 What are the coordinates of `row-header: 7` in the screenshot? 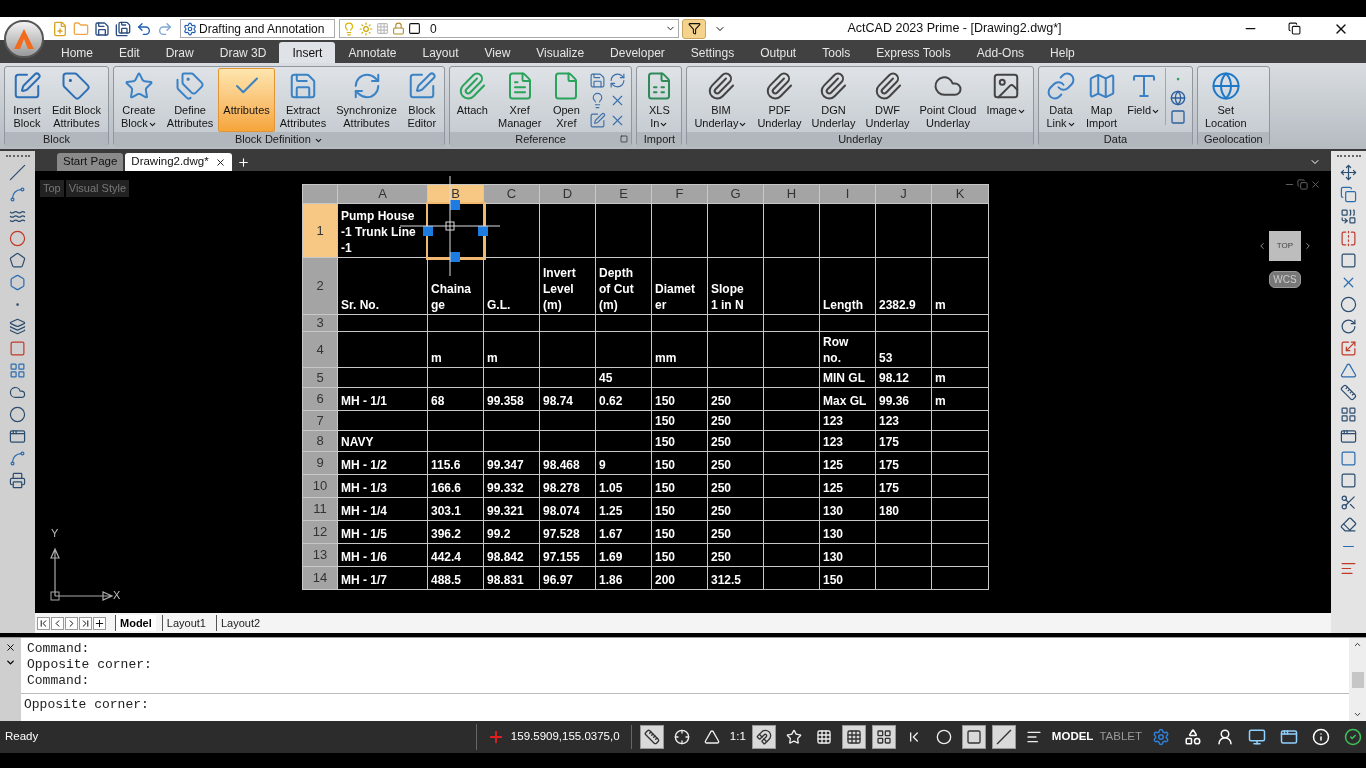 It's located at (320, 421).